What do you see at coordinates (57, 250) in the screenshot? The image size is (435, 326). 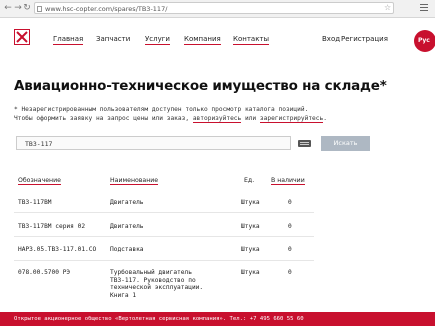 I see `row-code: НАР3.05.ТВ3-117.01.СО` at bounding box center [57, 250].